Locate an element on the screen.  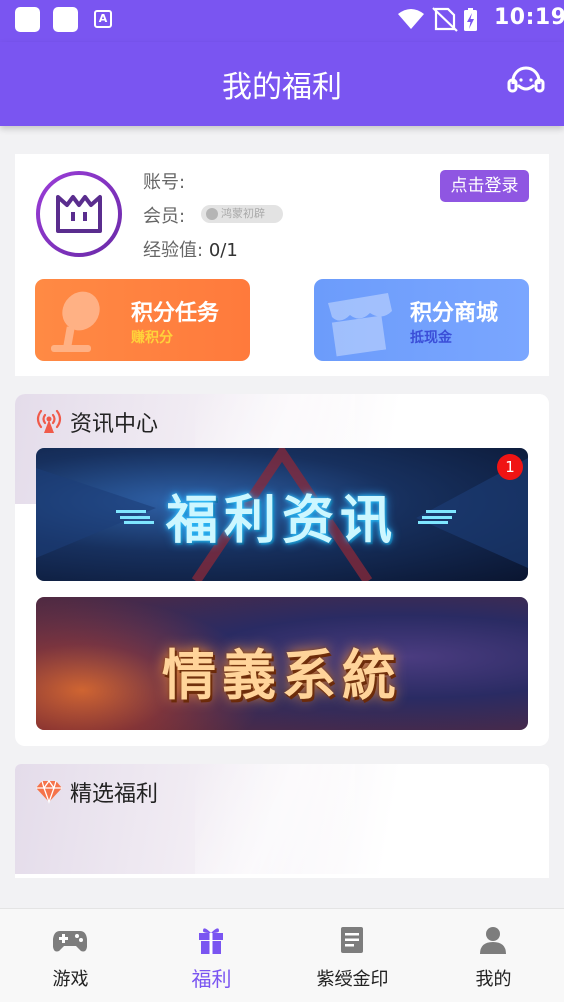
account-label: 账号: is located at coordinates (164, 182).